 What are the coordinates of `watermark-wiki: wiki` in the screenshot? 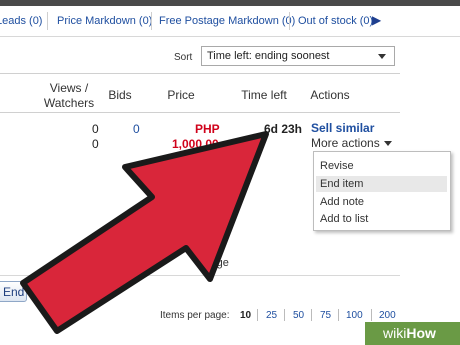 It's located at (395, 333).